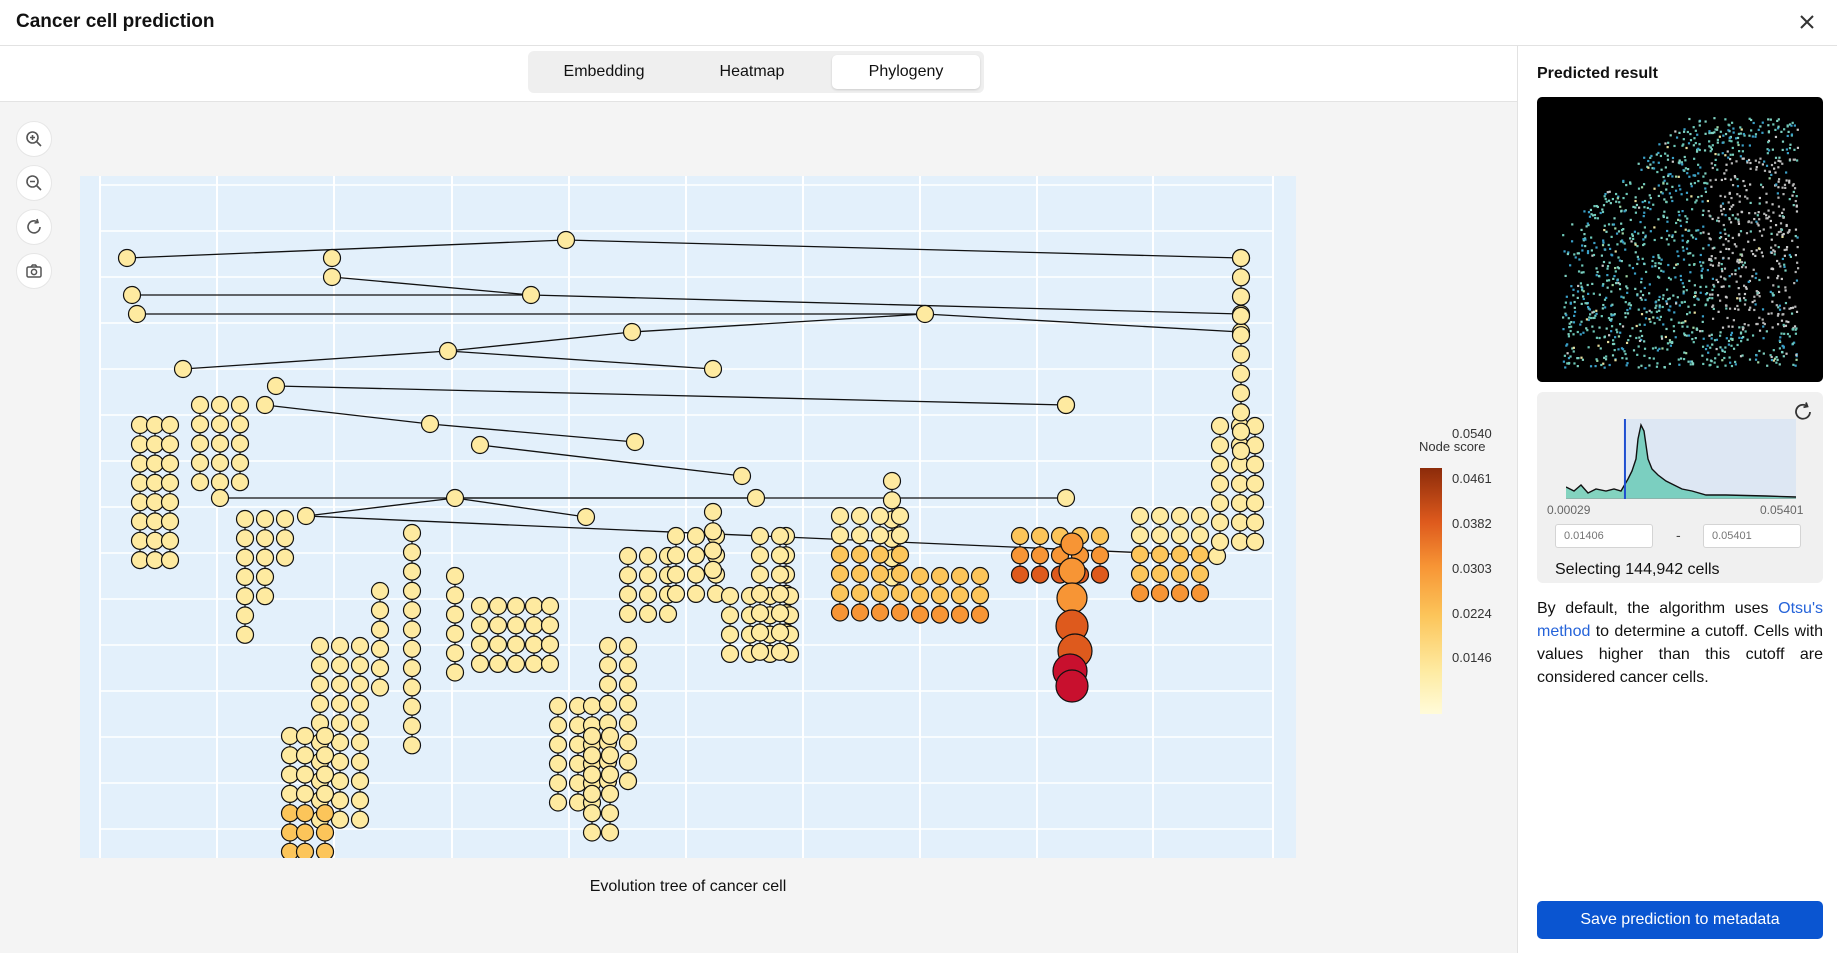 This screenshot has height=953, width=1837. Describe the element at coordinates (752, 72) in the screenshot. I see `tab-heatmap: Heatmap` at that location.